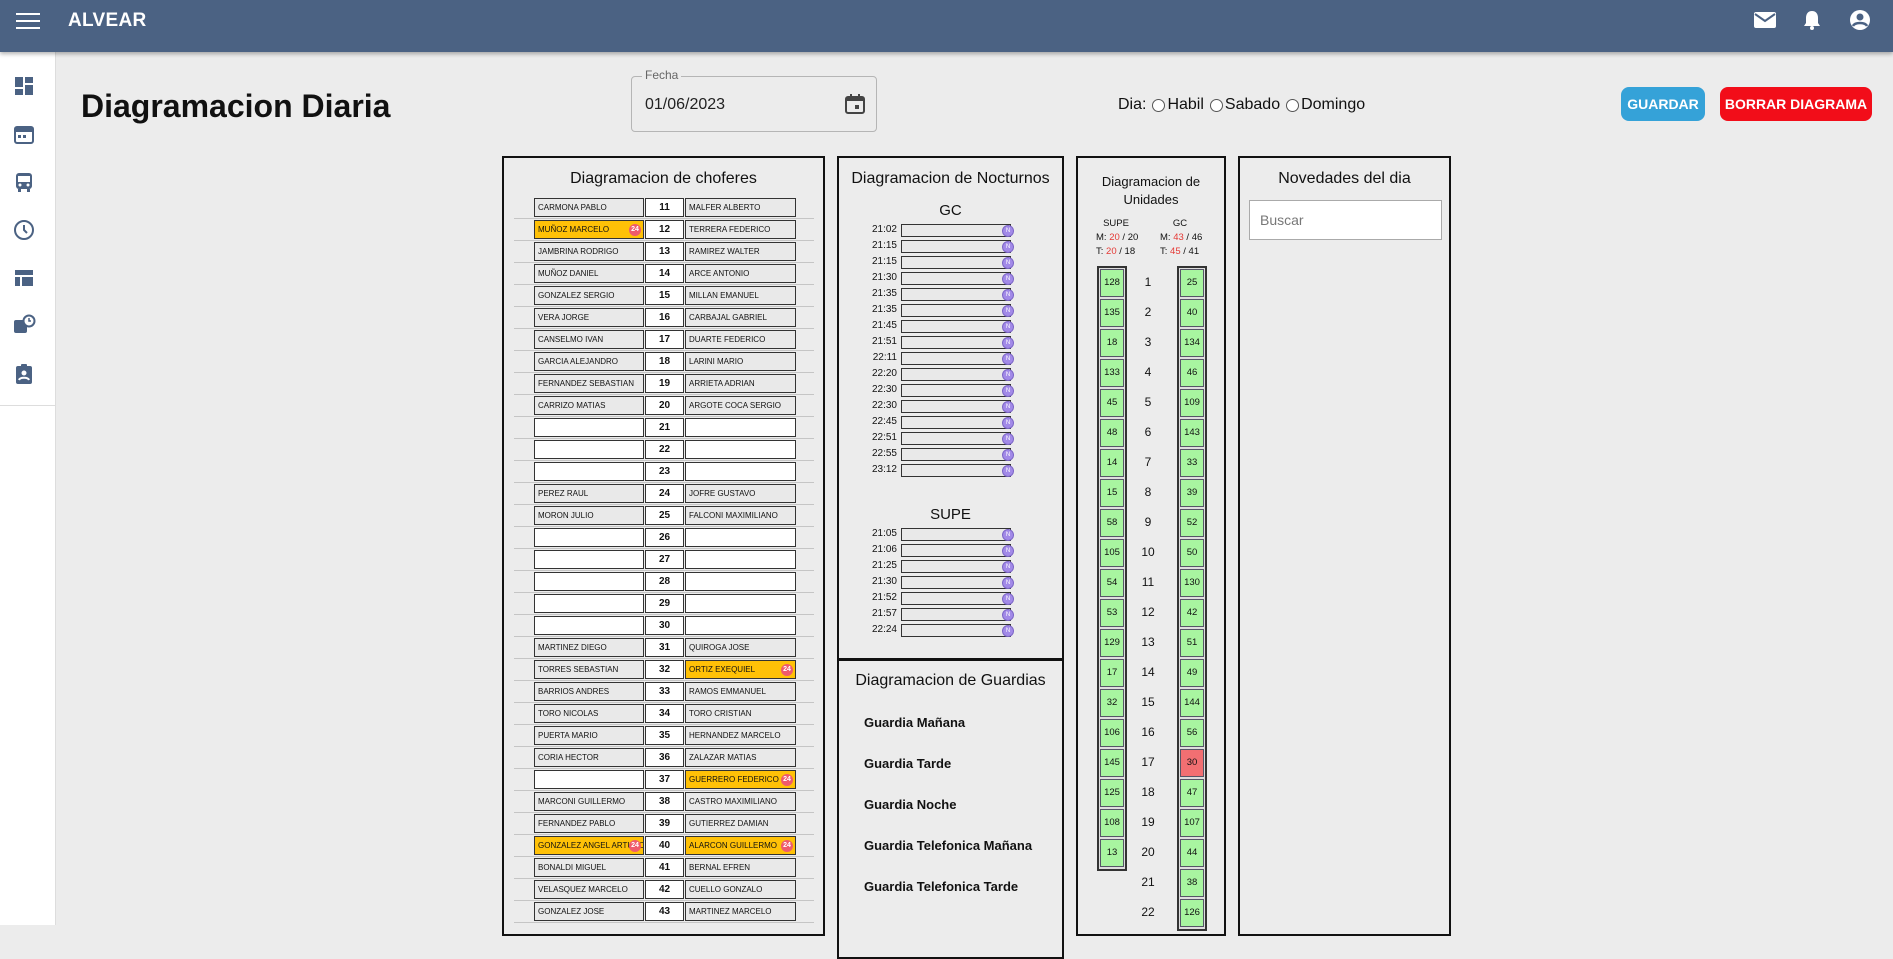  What do you see at coordinates (685, 105) in the screenshot?
I see `date-field-value: 01/06/2023` at bounding box center [685, 105].